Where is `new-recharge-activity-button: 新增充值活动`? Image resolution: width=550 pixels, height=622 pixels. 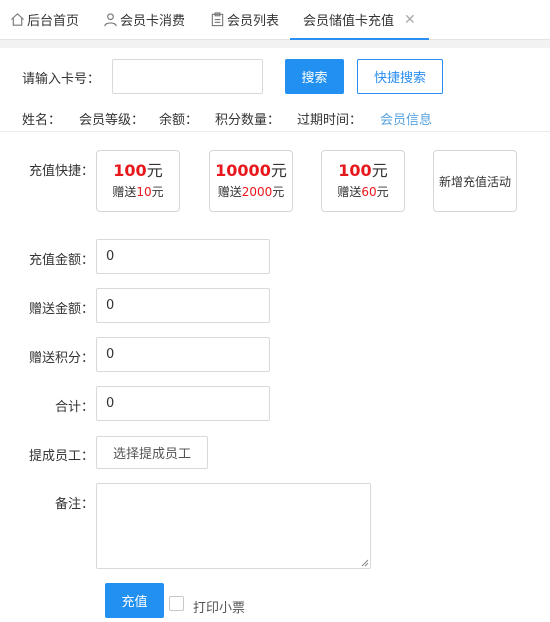 new-recharge-activity-button: 新增充值活动 is located at coordinates (475, 181).